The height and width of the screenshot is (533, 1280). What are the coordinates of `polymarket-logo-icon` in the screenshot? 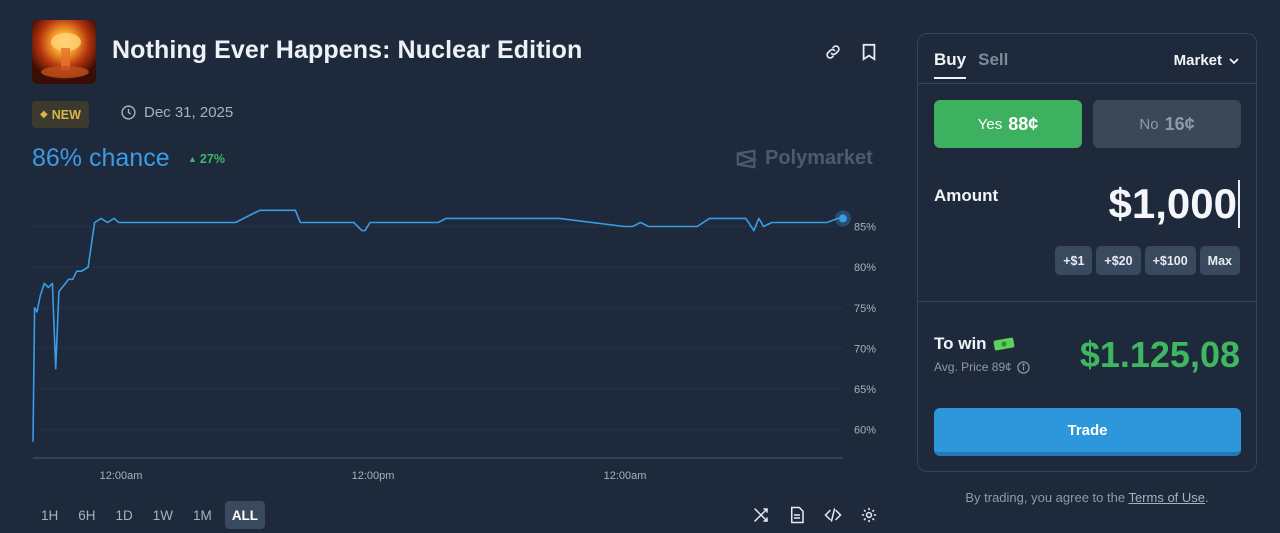 It's located at (746, 158).